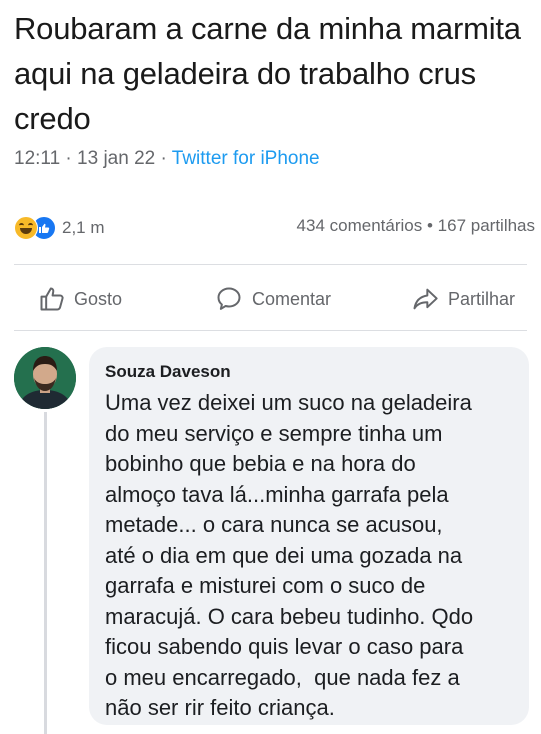 This screenshot has height=734, width=541. I want to click on post-stats: 434 comentários • 167 partilhas, so click(416, 226).